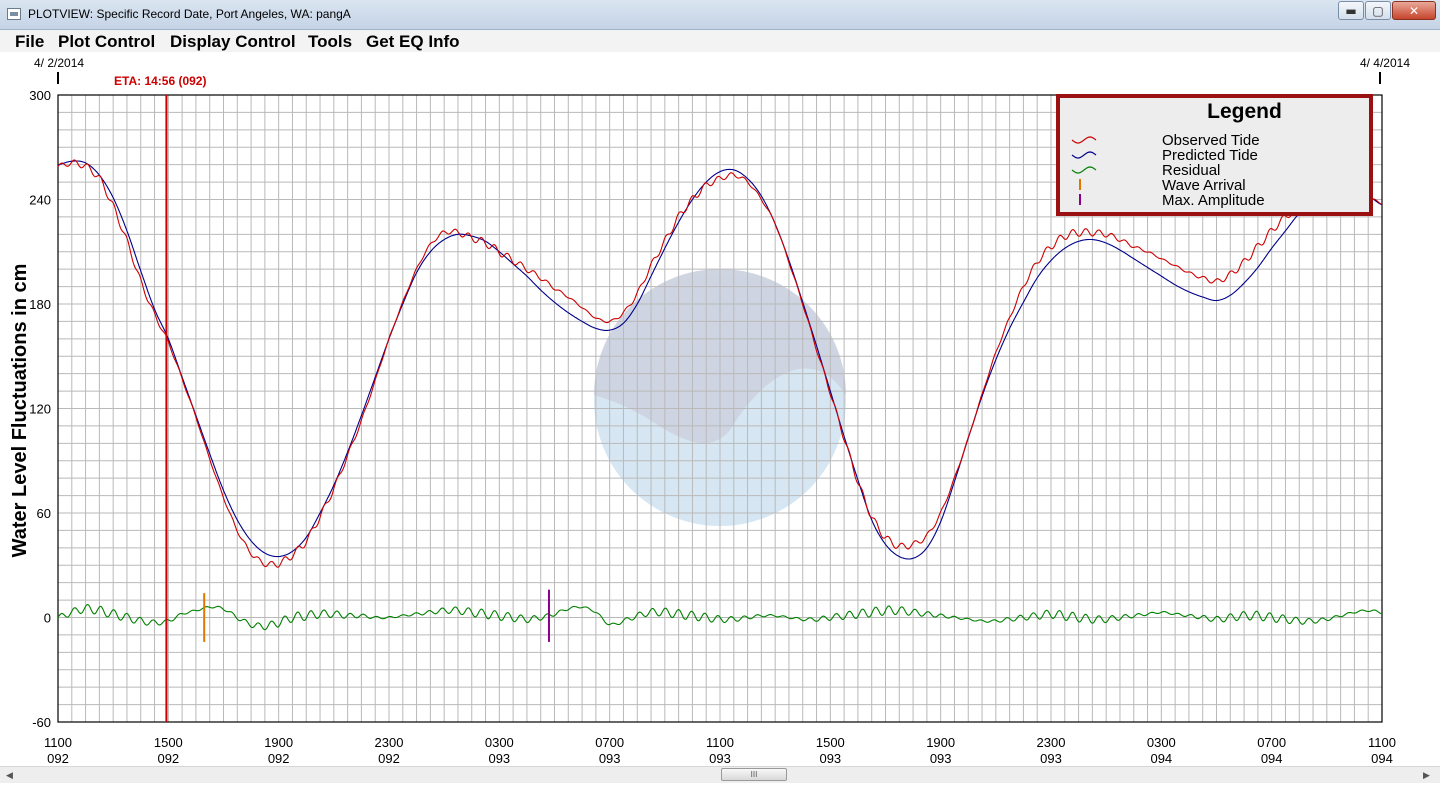 The image size is (1440, 790). What do you see at coordinates (44, 513) in the screenshot?
I see `y-tick-label: 60` at bounding box center [44, 513].